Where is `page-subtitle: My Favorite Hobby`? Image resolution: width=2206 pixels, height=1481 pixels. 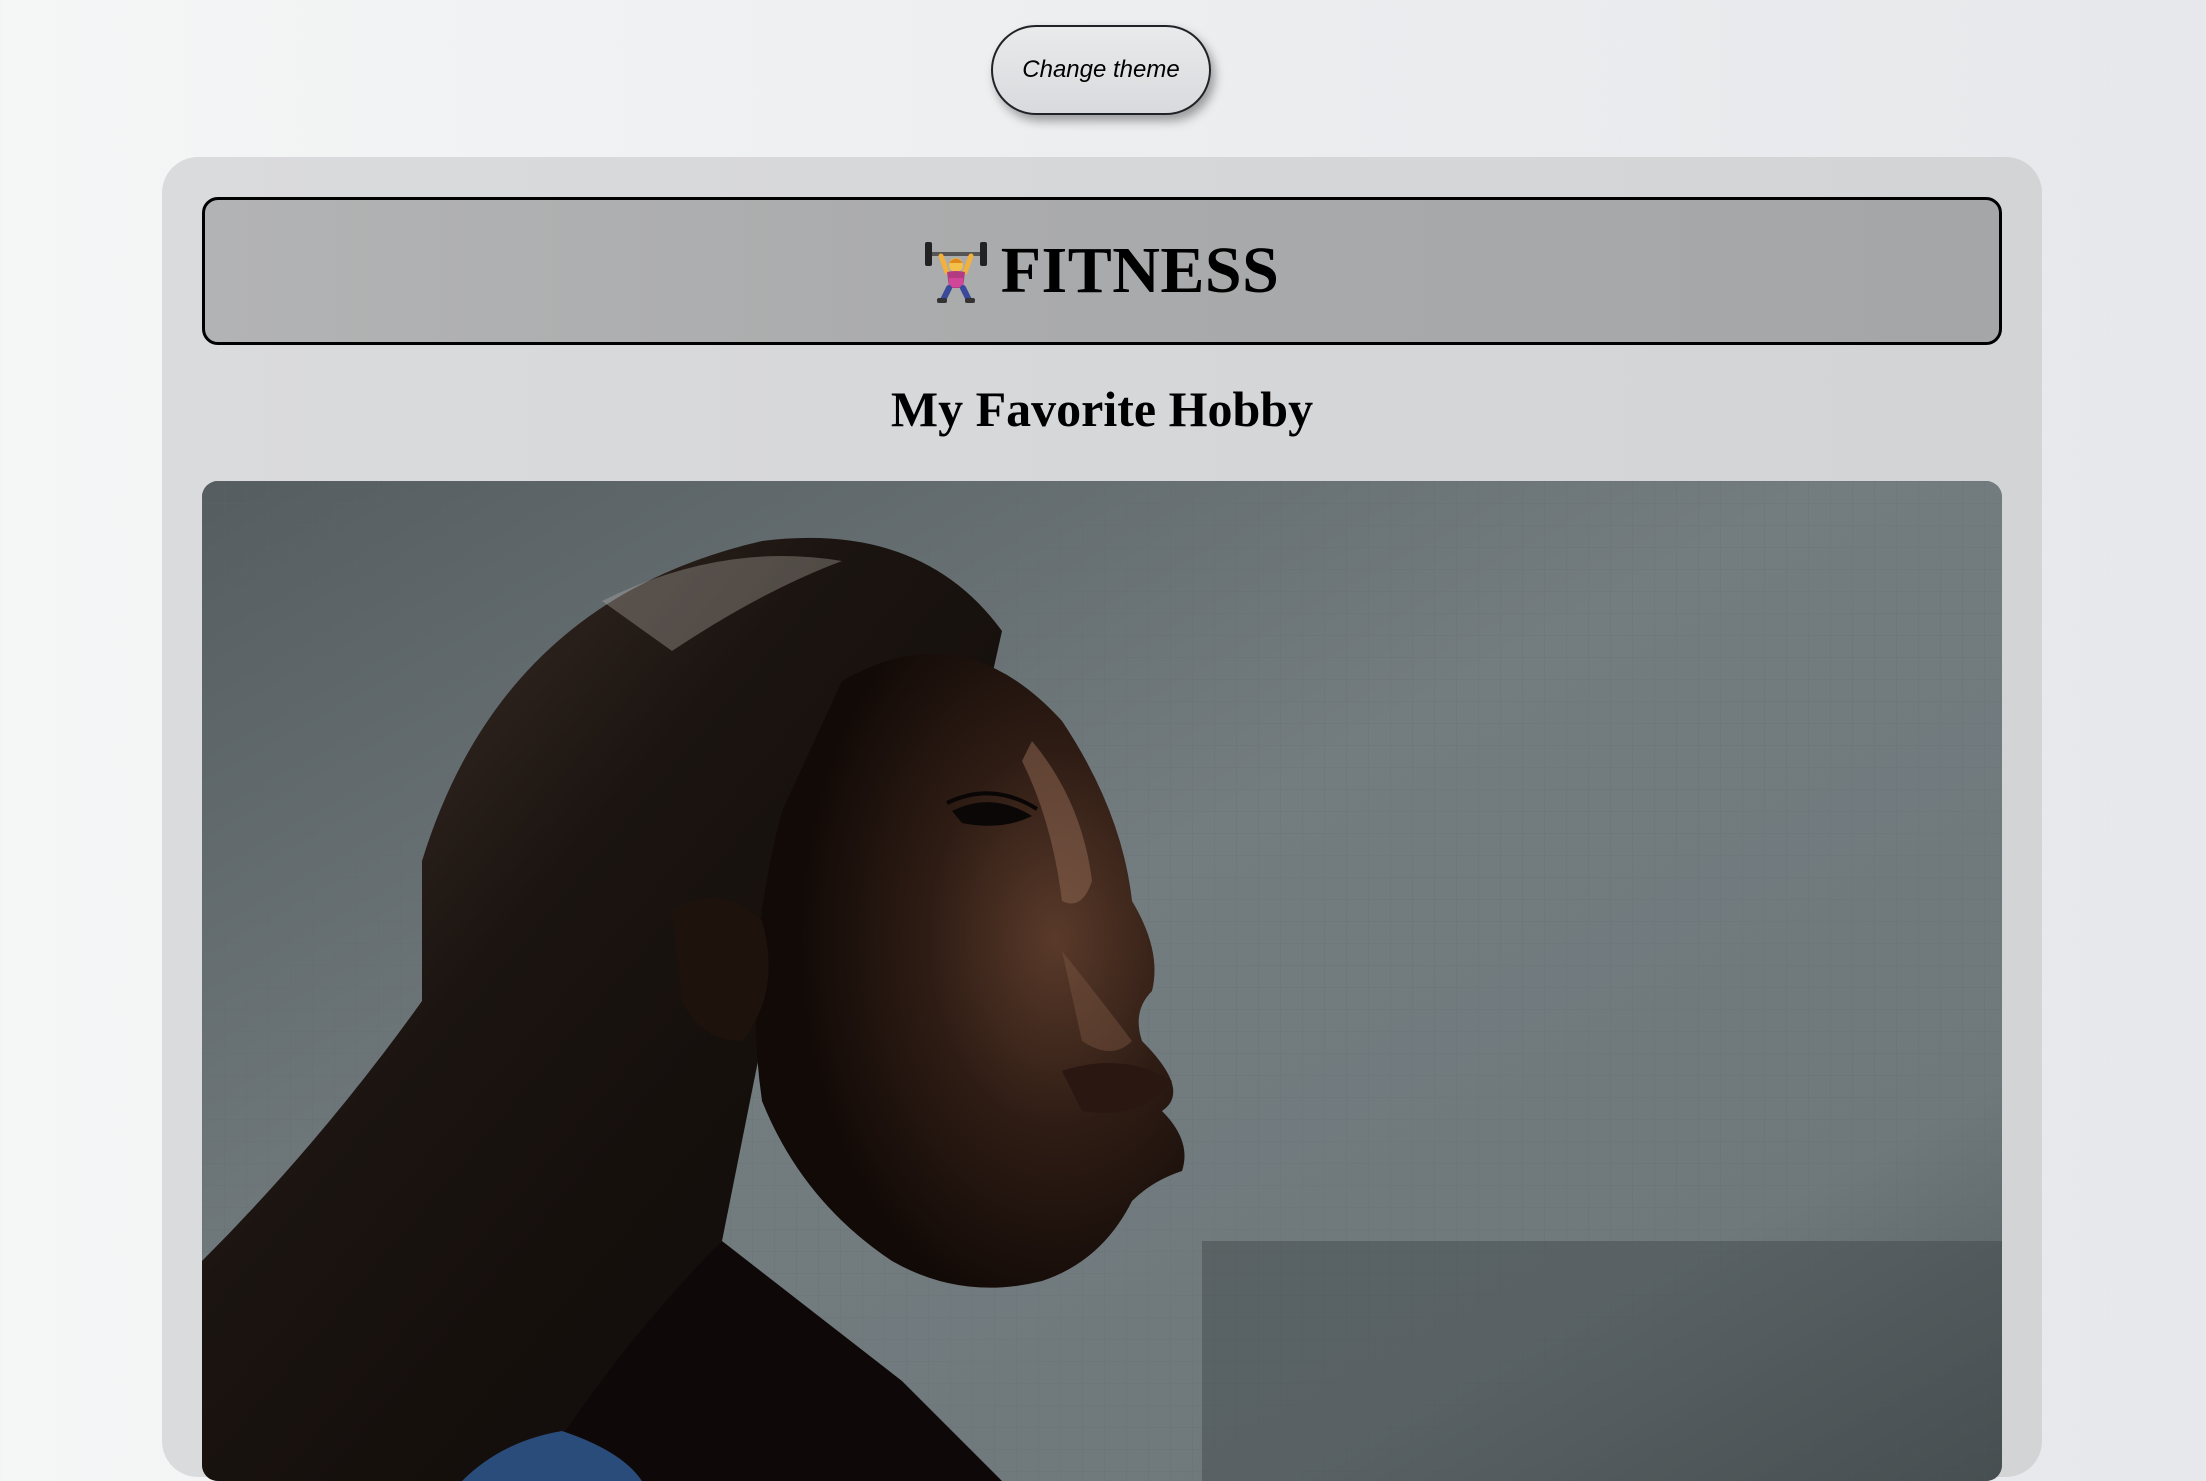 page-subtitle: My Favorite Hobby is located at coordinates (1102, 409).